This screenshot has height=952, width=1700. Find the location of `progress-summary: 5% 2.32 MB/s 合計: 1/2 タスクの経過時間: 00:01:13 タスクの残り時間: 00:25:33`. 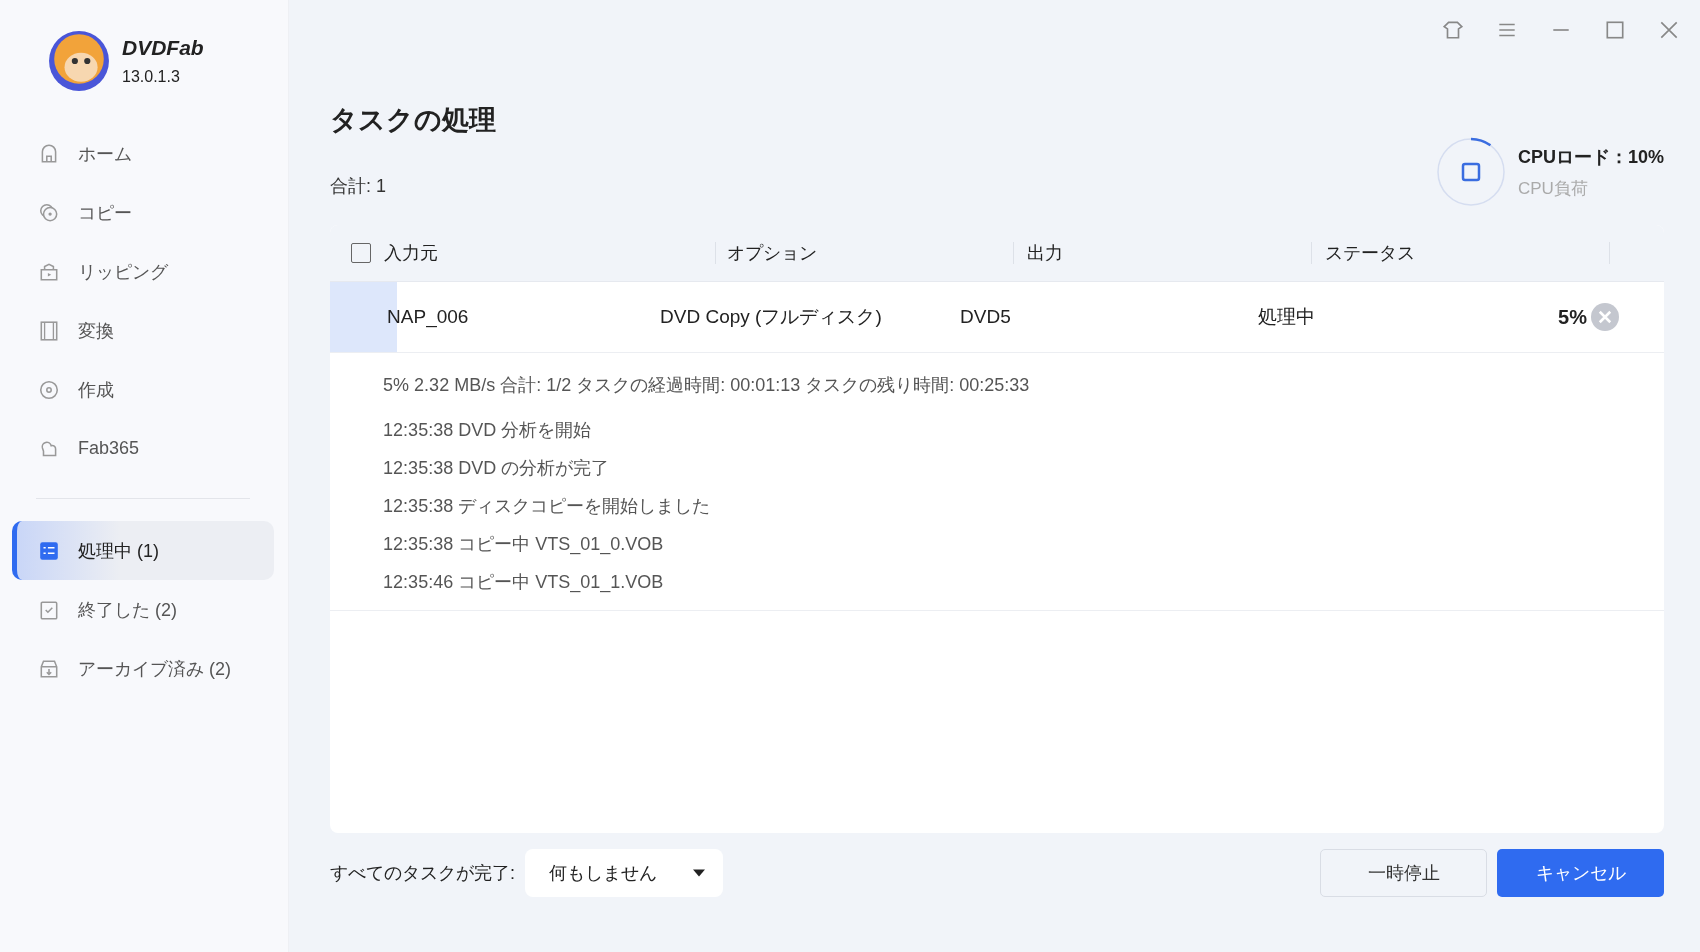

progress-summary: 5% 2.32 MB/s 合計: 1/2 タスクの経過時間: 00:01:13 タスクの残り時間: 00:25:33 is located at coordinates (707, 385).